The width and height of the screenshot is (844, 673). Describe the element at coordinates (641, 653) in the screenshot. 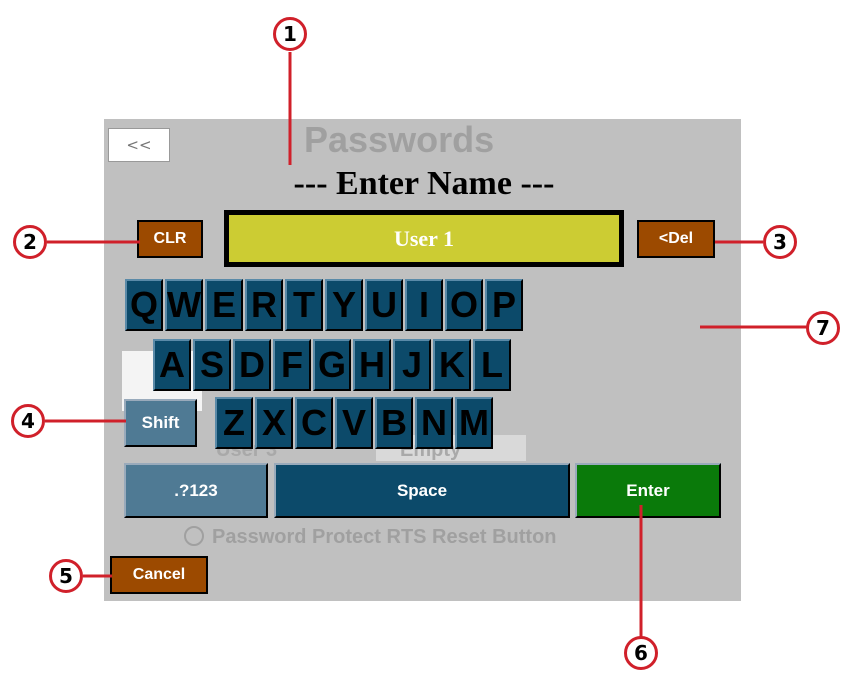

I see `callout-badge: 6` at that location.